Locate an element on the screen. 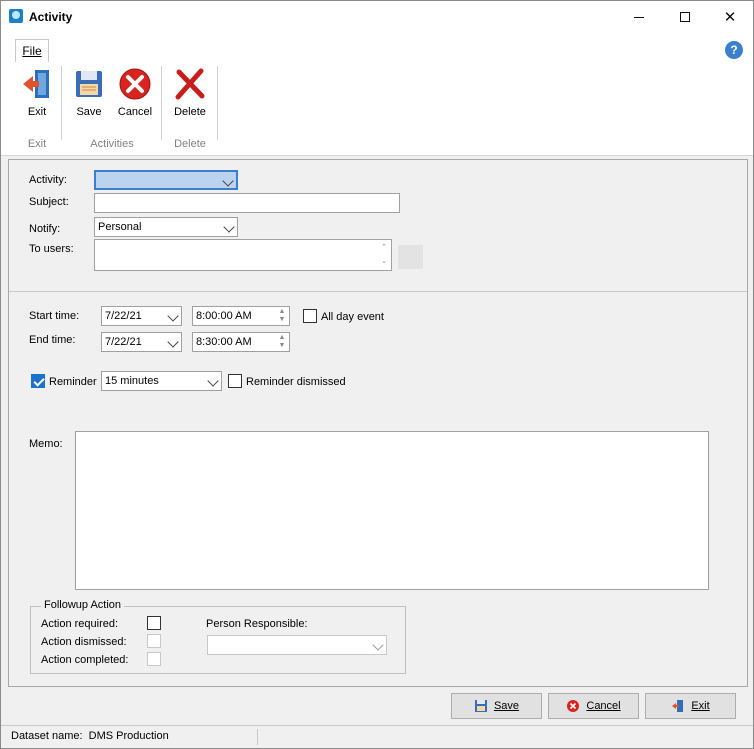 The height and width of the screenshot is (749, 754). minimize-button is located at coordinates (639, 17).